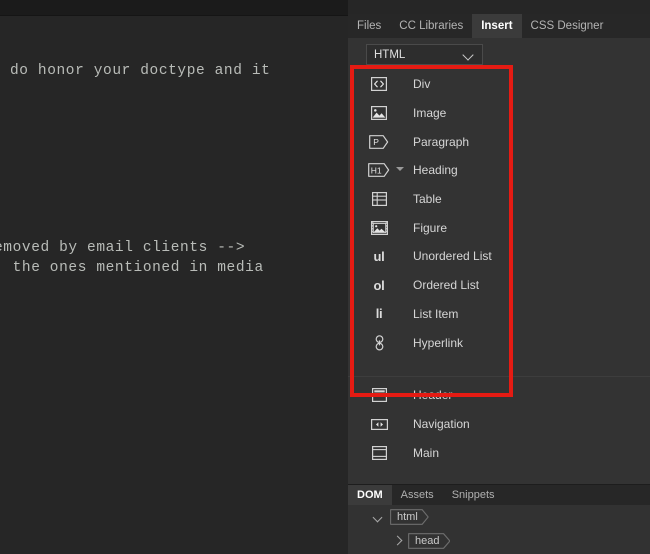 This screenshot has height=554, width=650. What do you see at coordinates (379, 84) in the screenshot?
I see `code-brackets-icon` at bounding box center [379, 84].